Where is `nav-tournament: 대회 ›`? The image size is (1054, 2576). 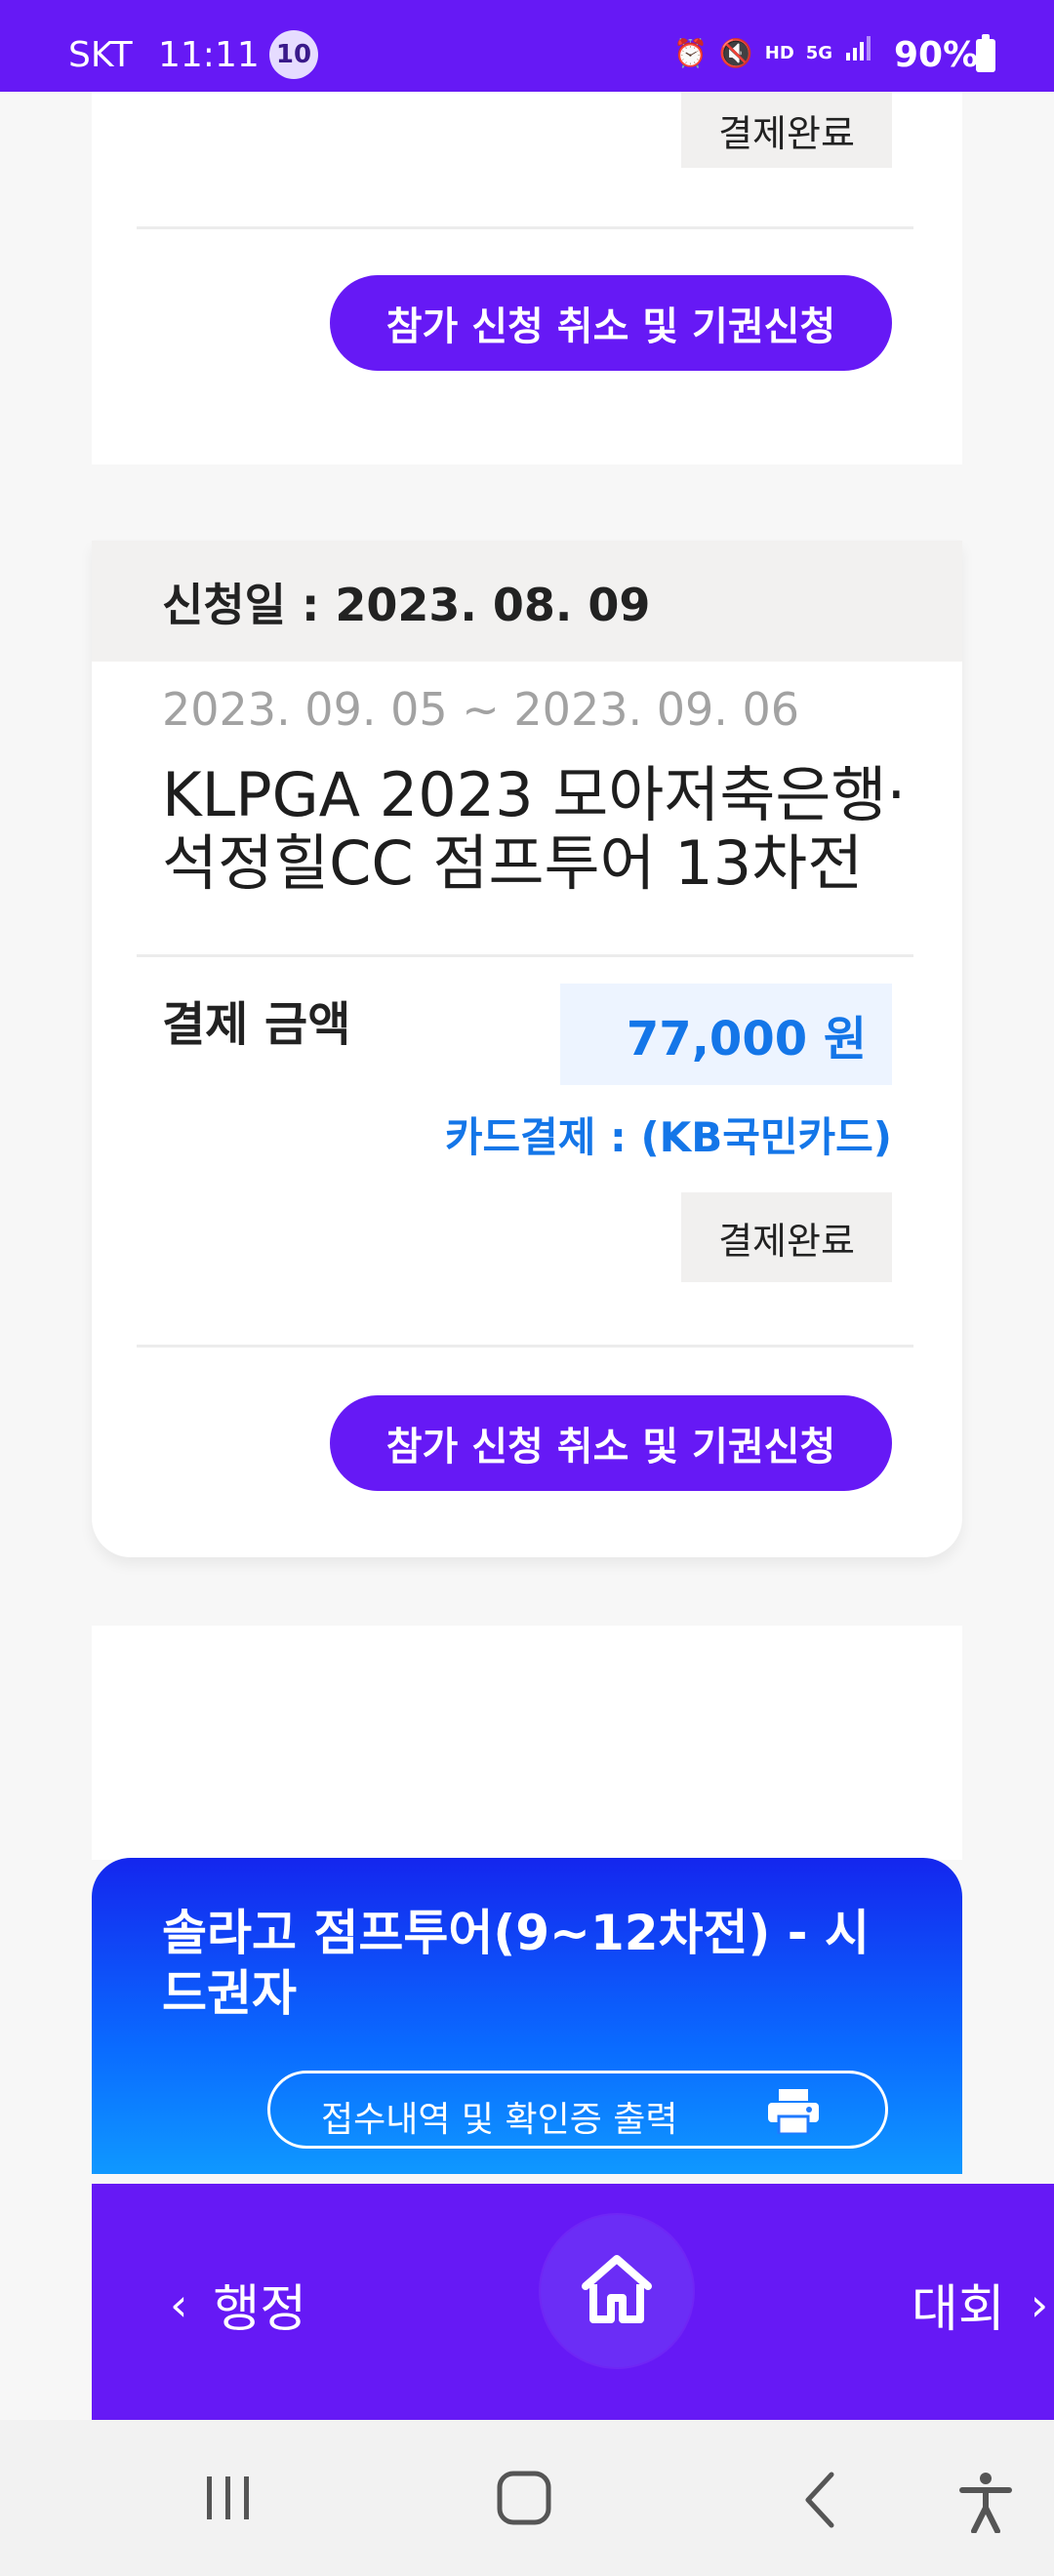 nav-tournament: 대회 › is located at coordinates (980, 2304).